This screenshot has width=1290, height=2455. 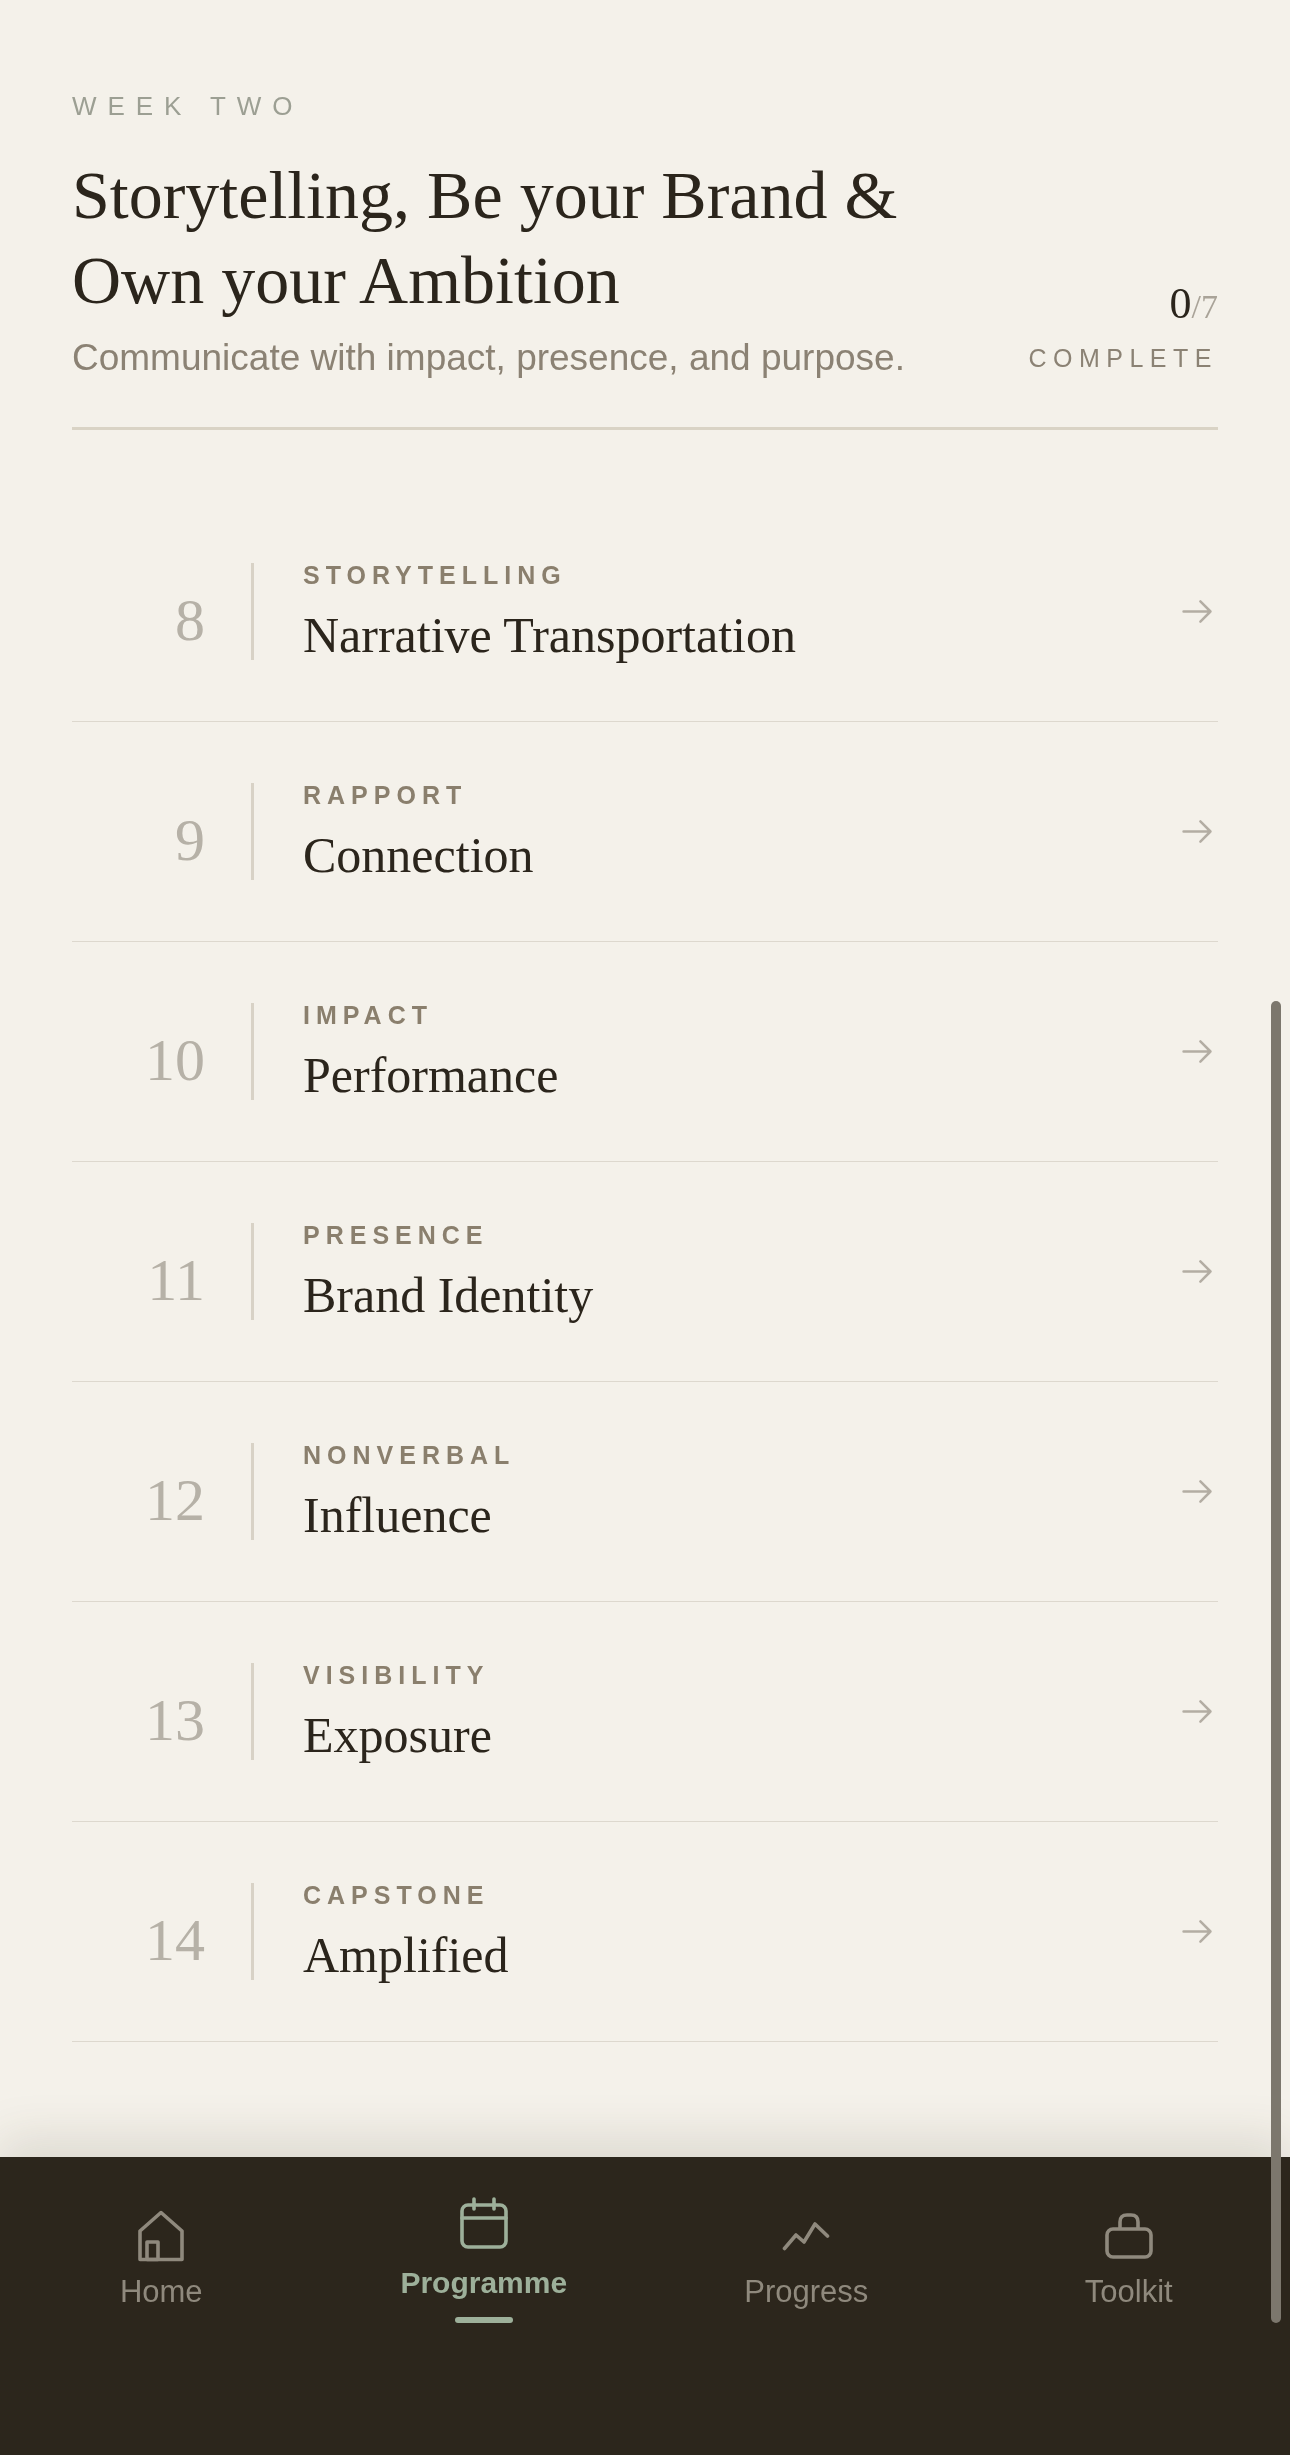 What do you see at coordinates (488, 358) in the screenshot?
I see `page-subtitle: Communicate with impact, presence, and purpose.` at bounding box center [488, 358].